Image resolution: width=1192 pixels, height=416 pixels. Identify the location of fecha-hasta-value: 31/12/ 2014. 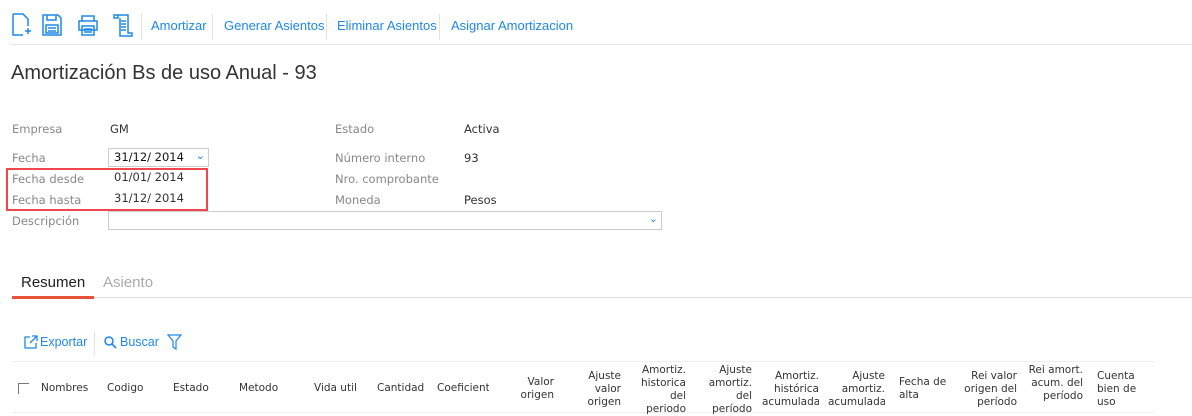
(149, 198).